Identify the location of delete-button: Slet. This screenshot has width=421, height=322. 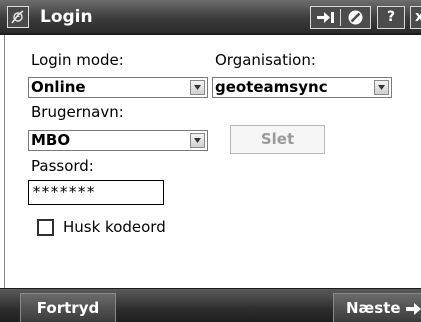
(277, 139).